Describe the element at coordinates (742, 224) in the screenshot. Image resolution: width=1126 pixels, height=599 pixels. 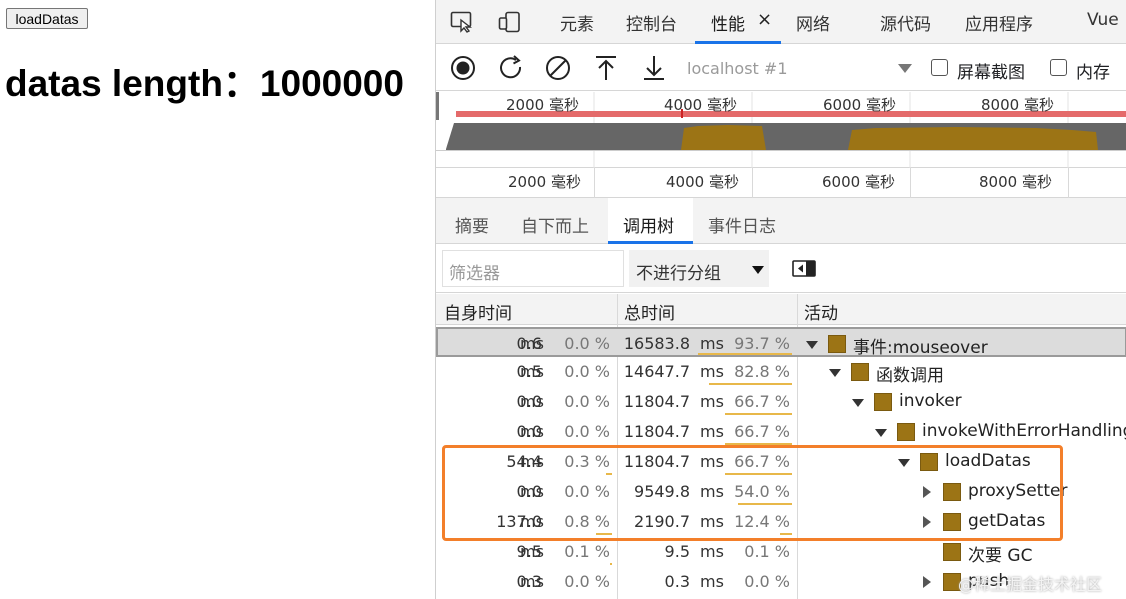
I see `tab-event-log: 事件日志` at that location.